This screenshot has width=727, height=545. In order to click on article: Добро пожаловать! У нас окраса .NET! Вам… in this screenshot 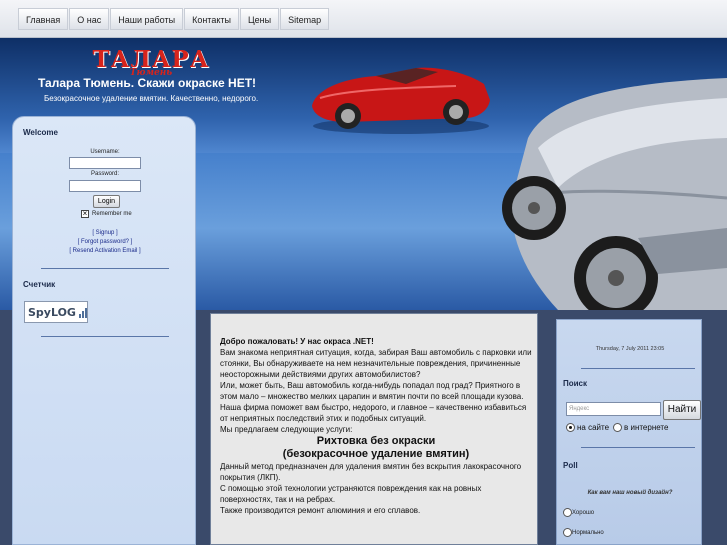, I will do `click(376, 426)`.